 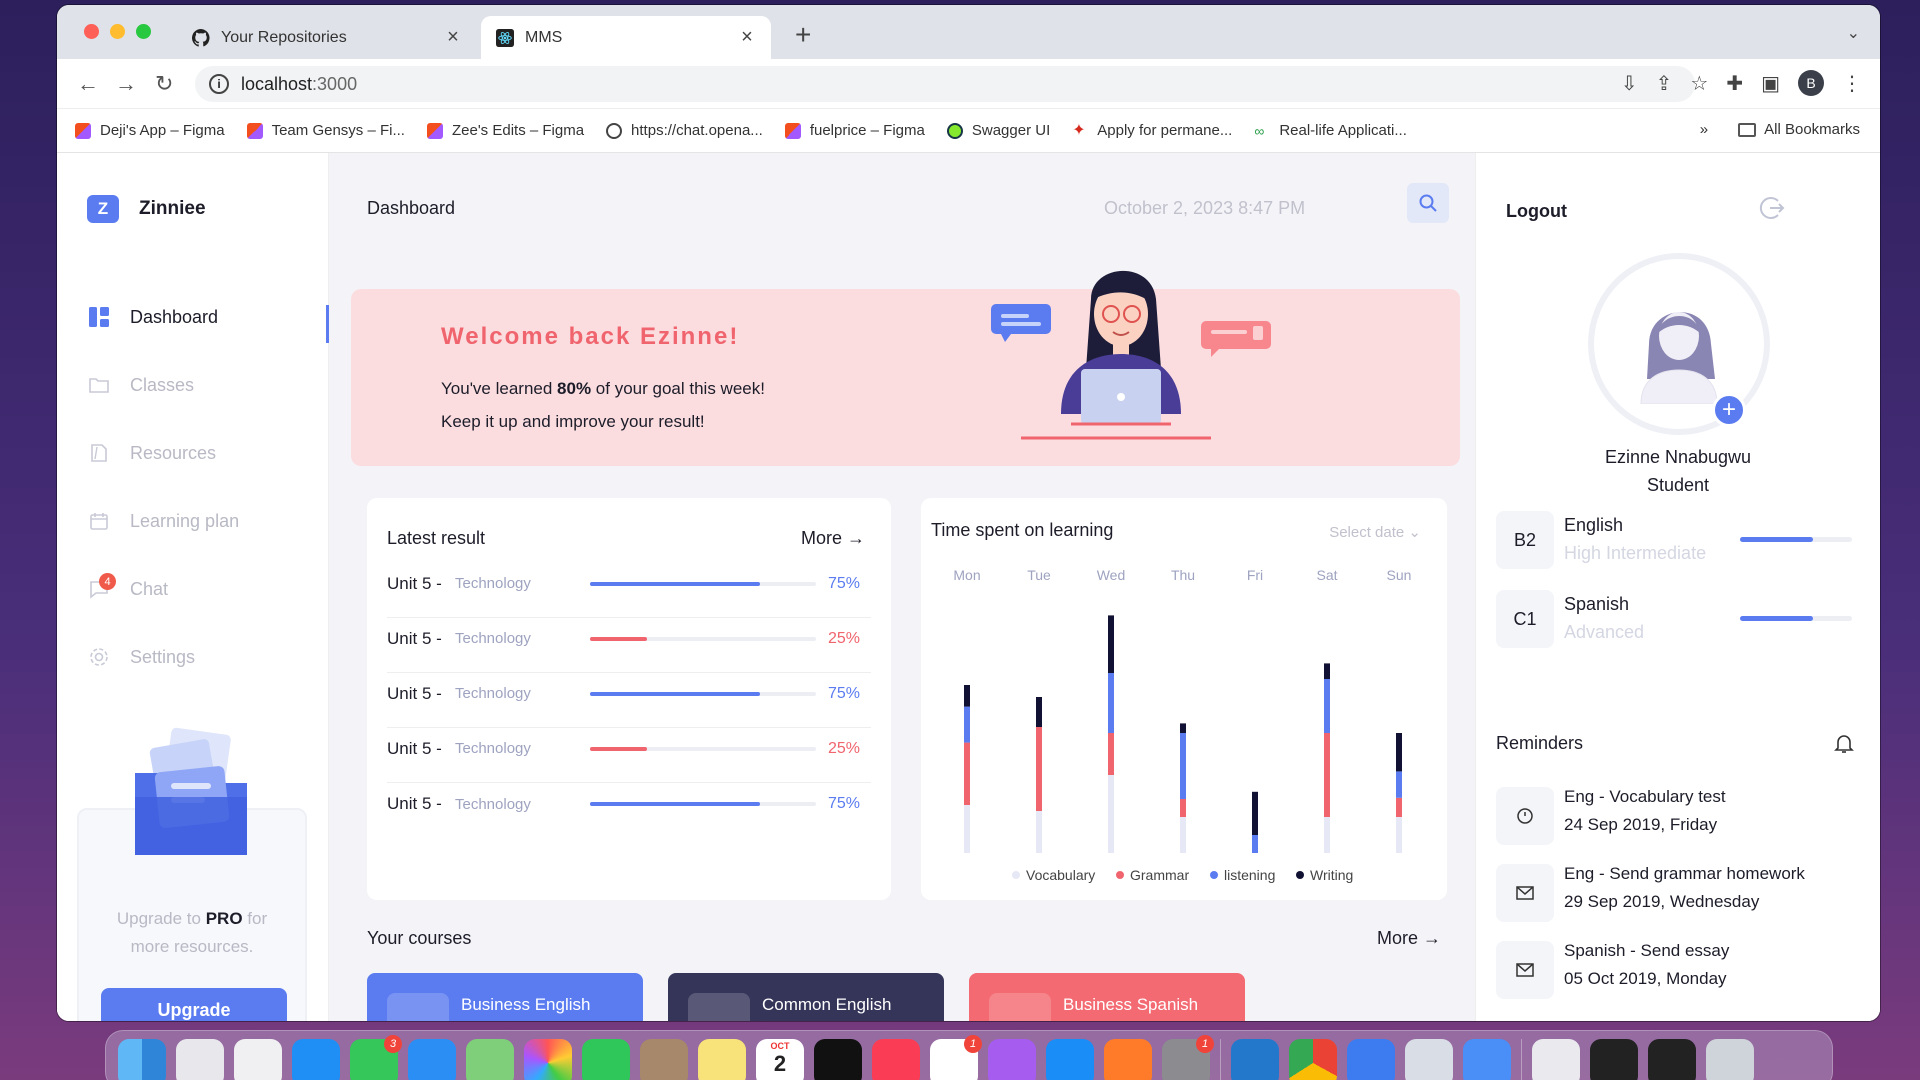 I want to click on launchpad-icon, so click(x=200, y=1059).